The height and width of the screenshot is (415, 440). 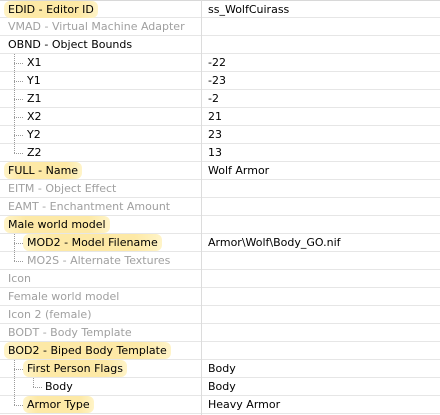 What do you see at coordinates (89, 206) in the screenshot?
I see `record-name-label: EAMT - Enchantment Amount` at bounding box center [89, 206].